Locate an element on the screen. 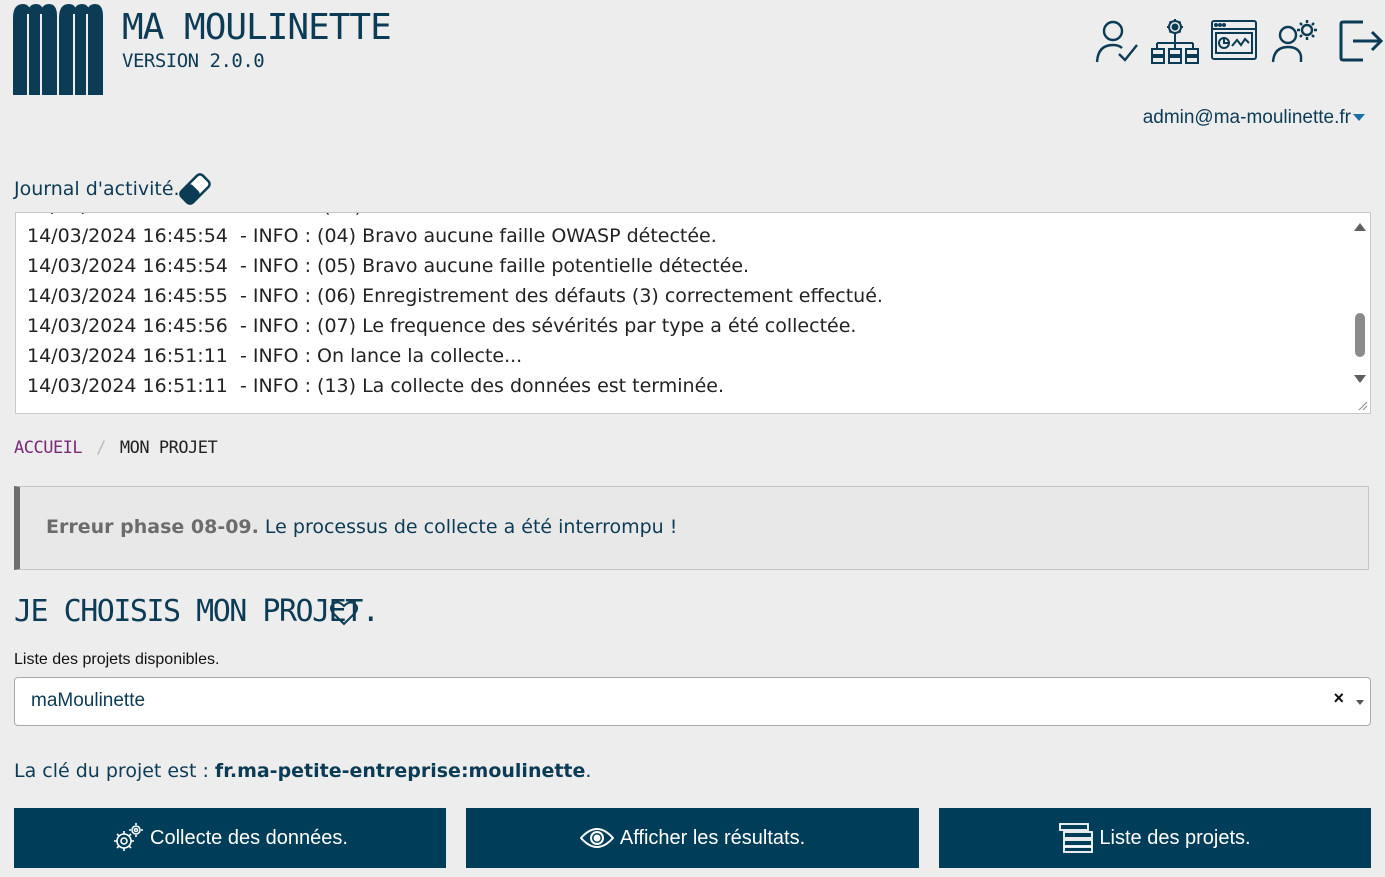 The width and height of the screenshot is (1385, 877). eraser-icon is located at coordinates (195, 189).